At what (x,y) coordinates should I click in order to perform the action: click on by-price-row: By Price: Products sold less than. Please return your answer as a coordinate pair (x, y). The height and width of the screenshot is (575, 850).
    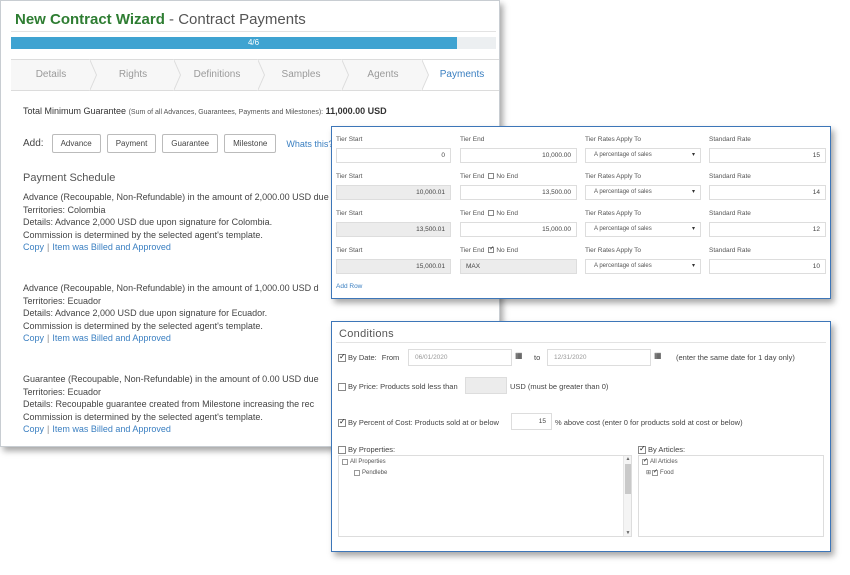
    Looking at the image, I should click on (398, 386).